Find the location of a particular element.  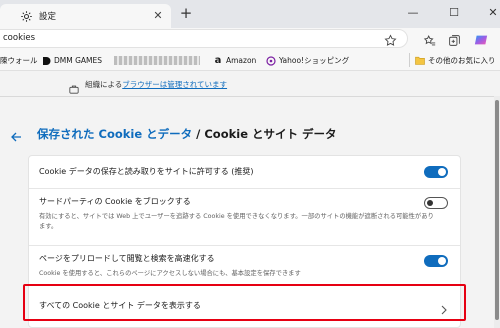

setting-title: Cookie データの保存と読み取りをサイトに許可する (推奨) is located at coordinates (146, 171).